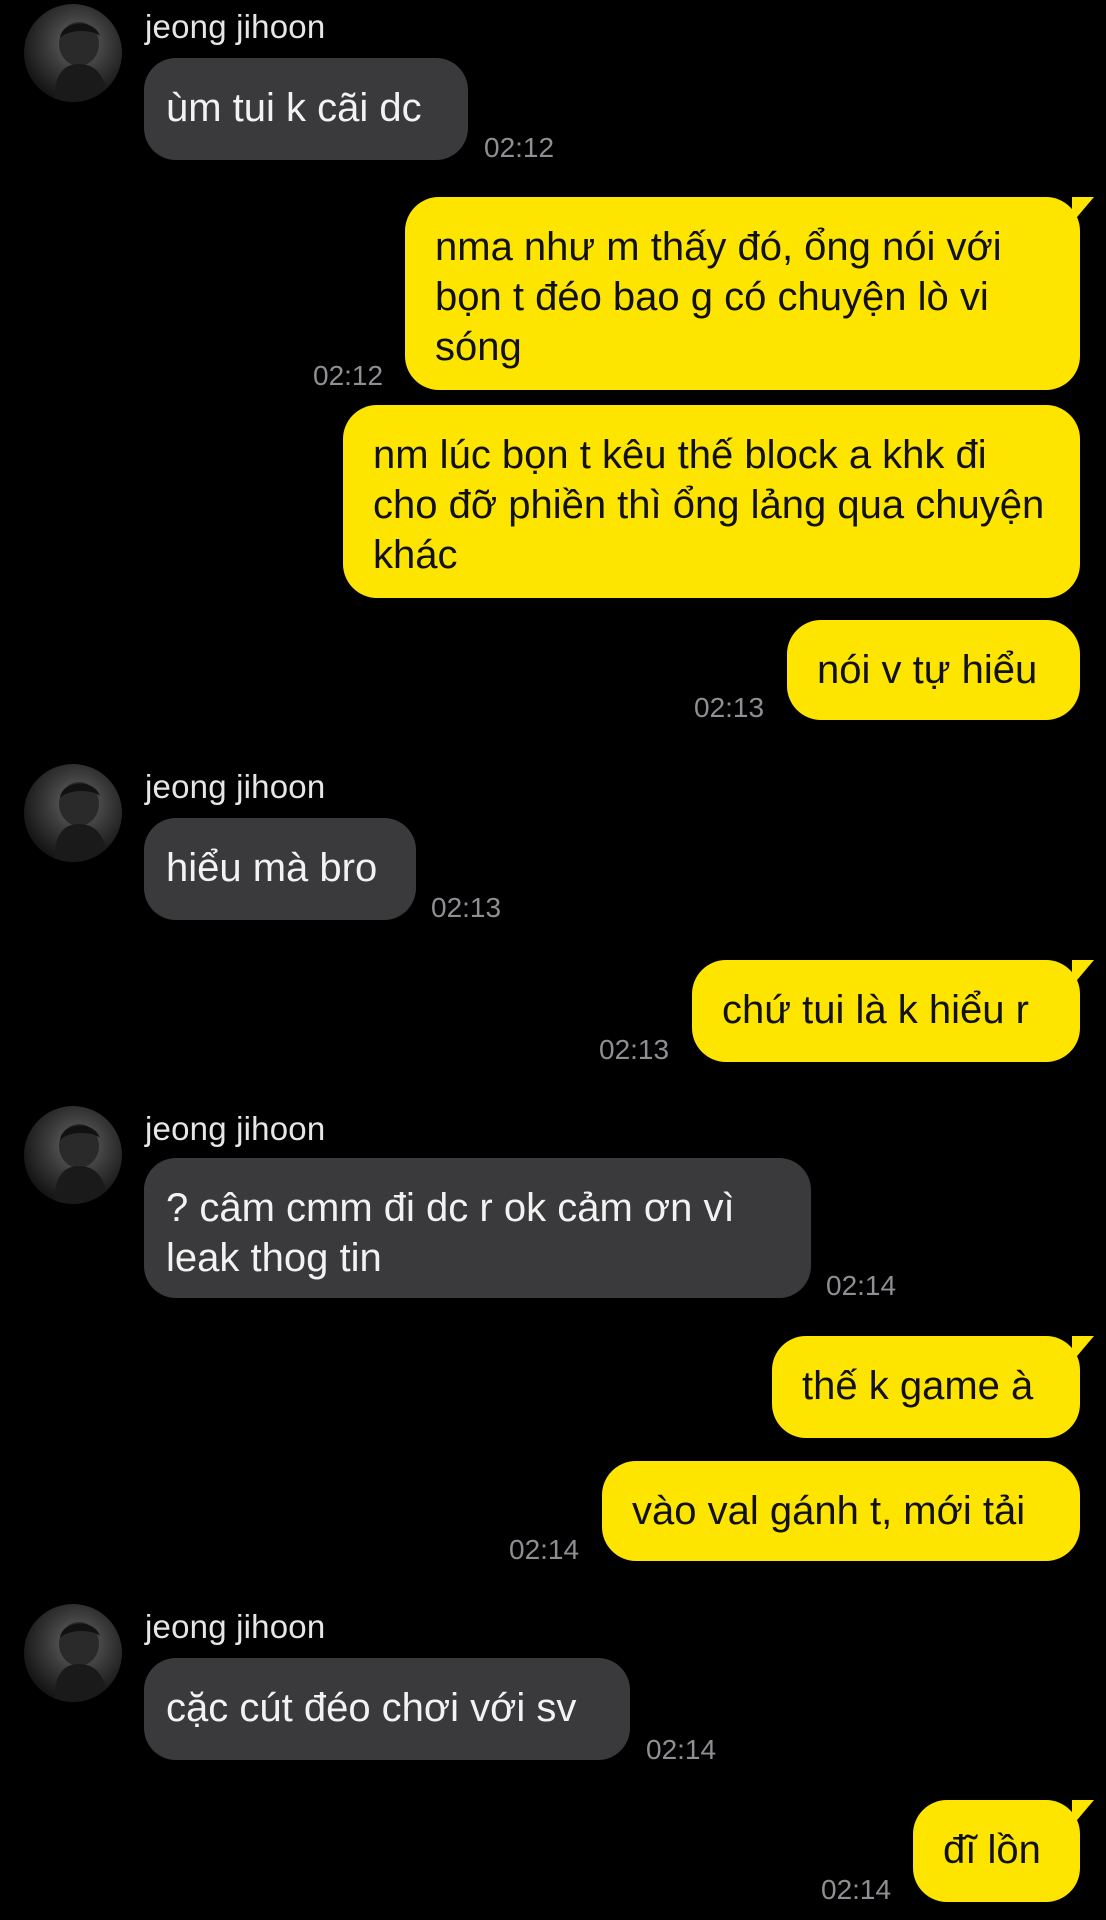 This screenshot has width=1106, height=1920. I want to click on outgoing-message-bubble: nói v tự hiểu, so click(933, 670).